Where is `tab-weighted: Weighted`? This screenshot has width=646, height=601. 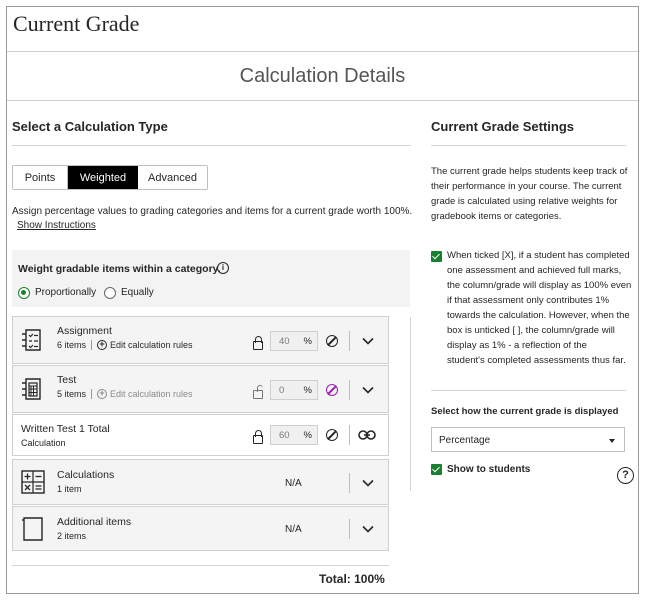 tab-weighted: Weighted is located at coordinates (103, 177).